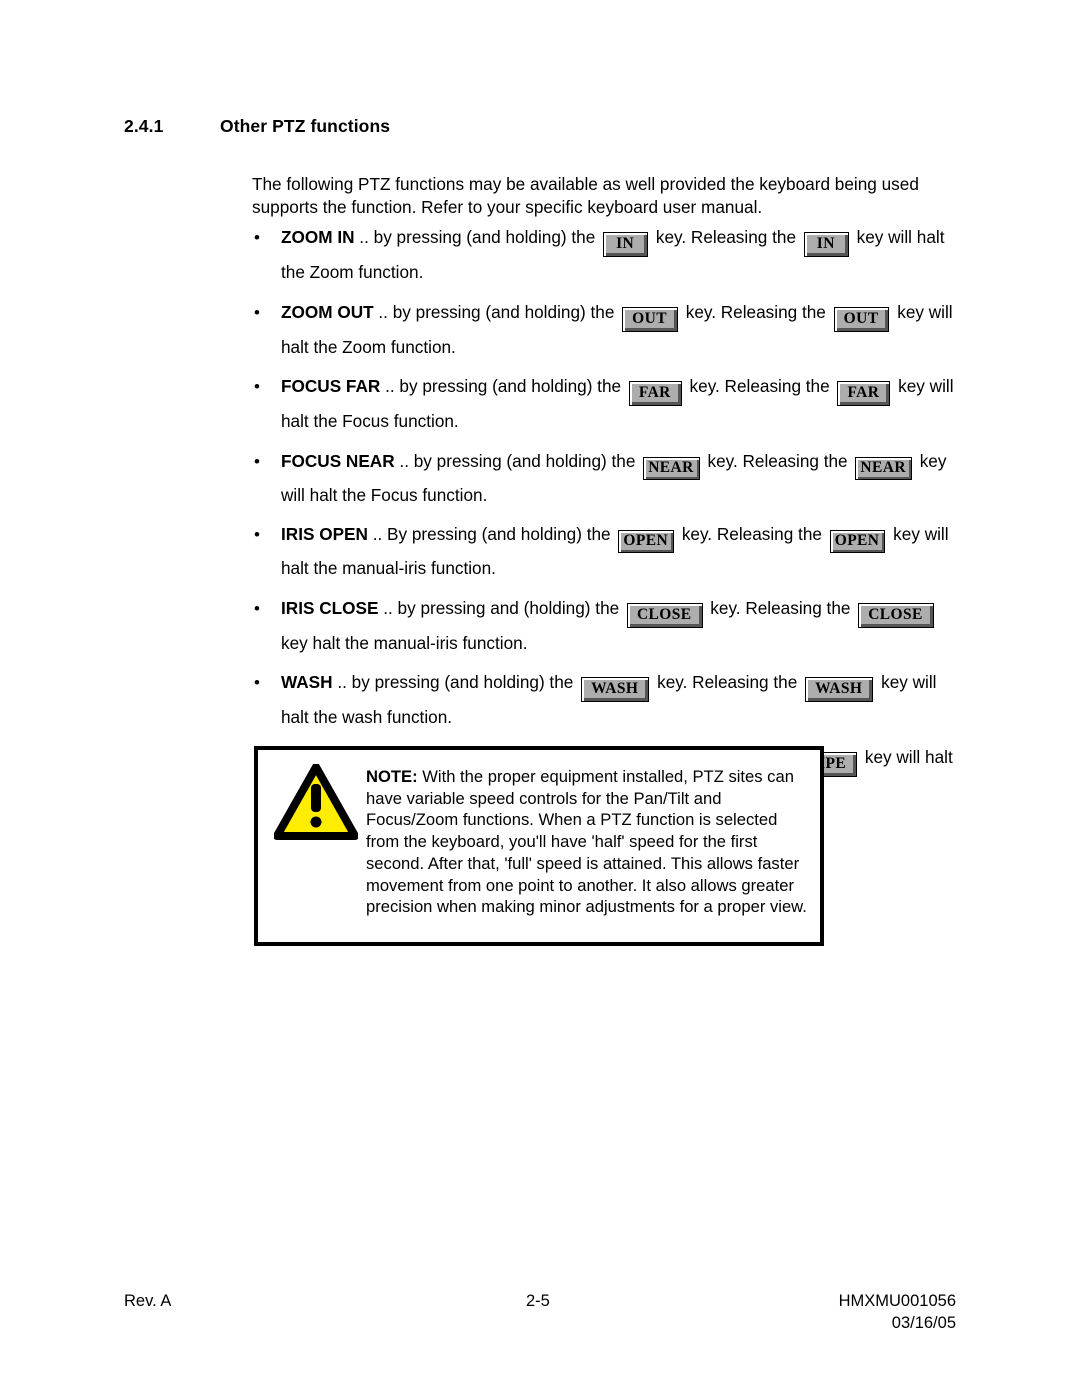 This screenshot has height=1397, width=1080. What do you see at coordinates (501, 607) in the screenshot?
I see `text-fragment: .. by pressing and (holding) the` at bounding box center [501, 607].